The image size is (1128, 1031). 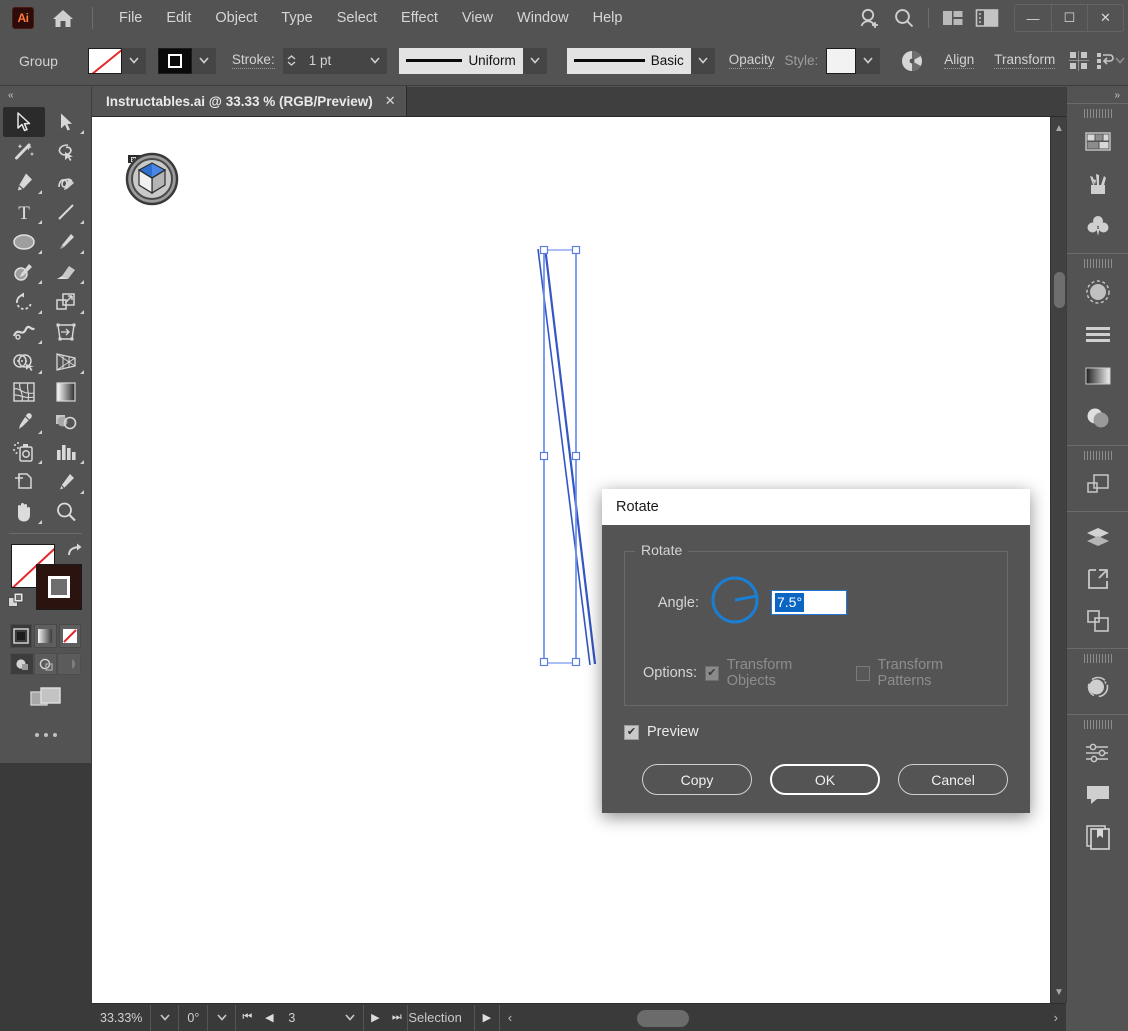 I want to click on canvas-vertical-scrollbar: ▲ ▼, so click(x=1058, y=560).